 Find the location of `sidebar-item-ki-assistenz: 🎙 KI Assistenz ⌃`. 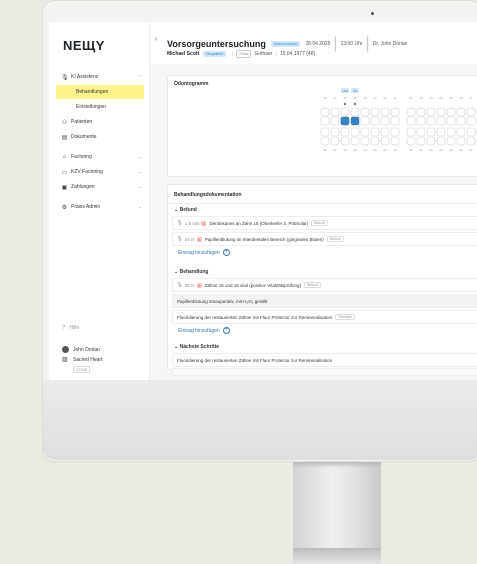

sidebar-item-ki-assistenz: 🎙 KI Assistenz ⌃ is located at coordinates (100, 77).